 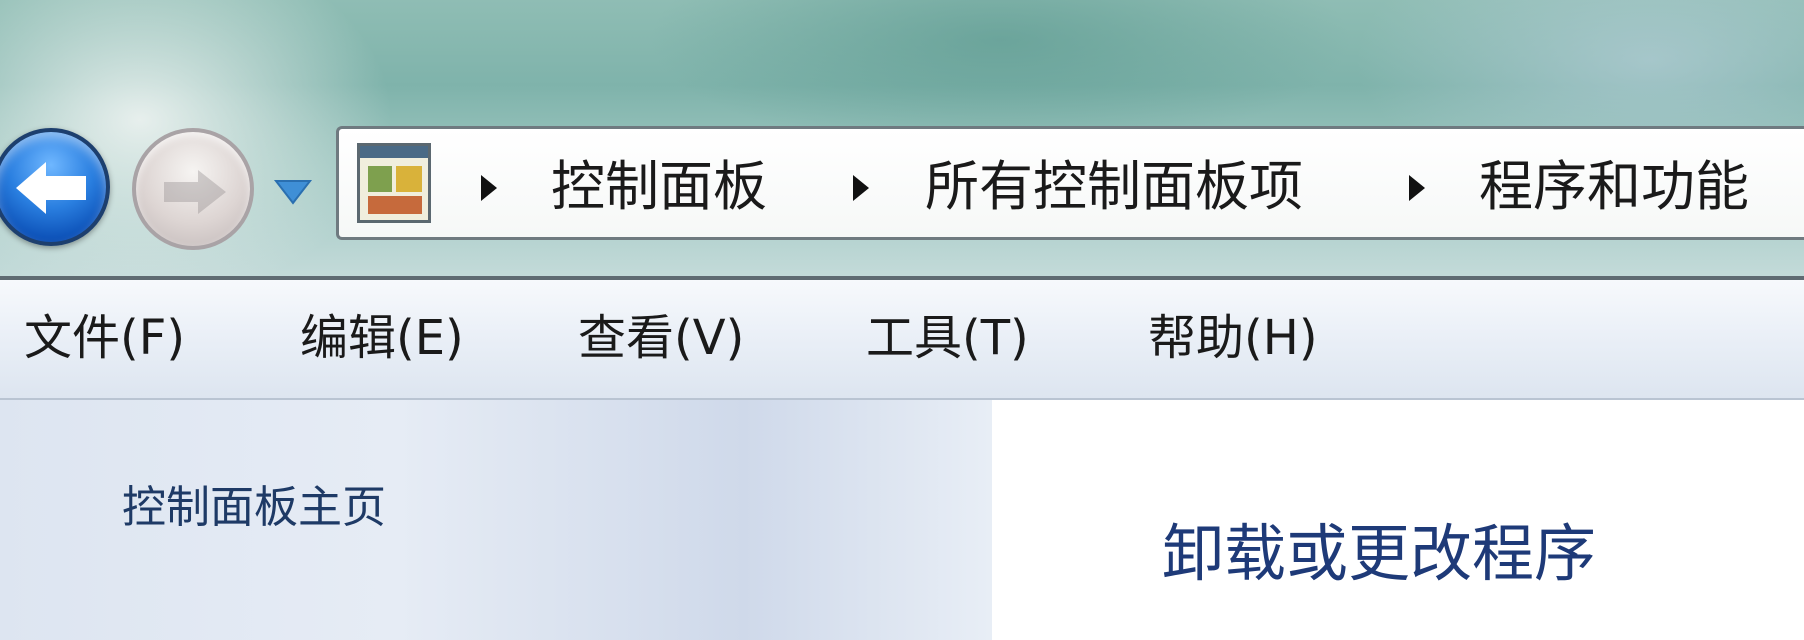 I want to click on breadcrumb-programs-and-features: 程序和功能, so click(x=1614, y=187).